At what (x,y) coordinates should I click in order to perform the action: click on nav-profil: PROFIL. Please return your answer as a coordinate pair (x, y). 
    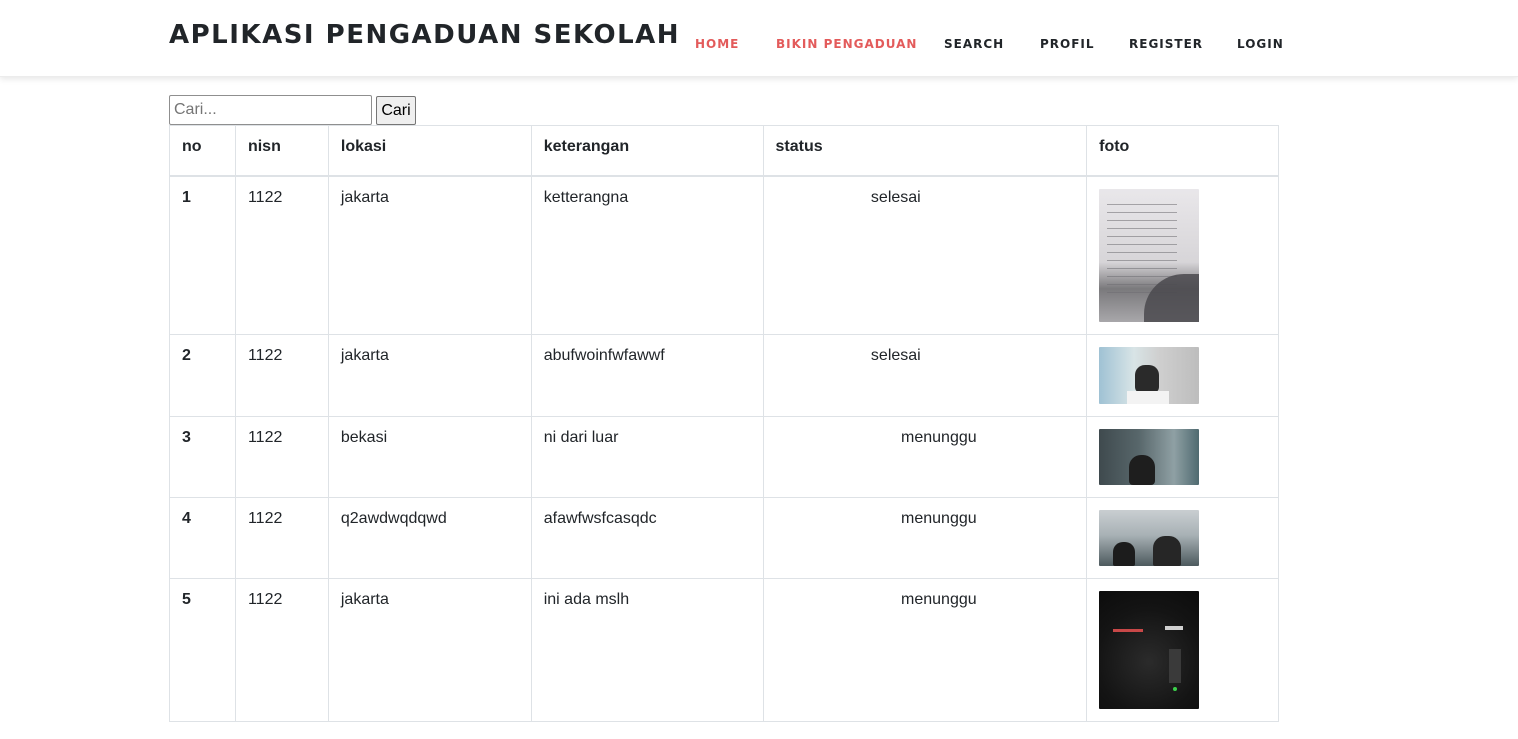
    Looking at the image, I should click on (1067, 44).